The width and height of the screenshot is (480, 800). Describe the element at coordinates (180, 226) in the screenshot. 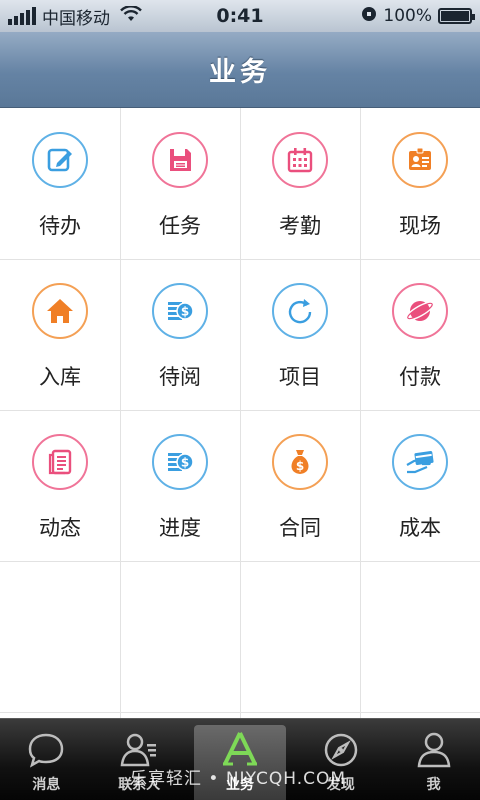

I see `grid-item-label: 任务` at that location.